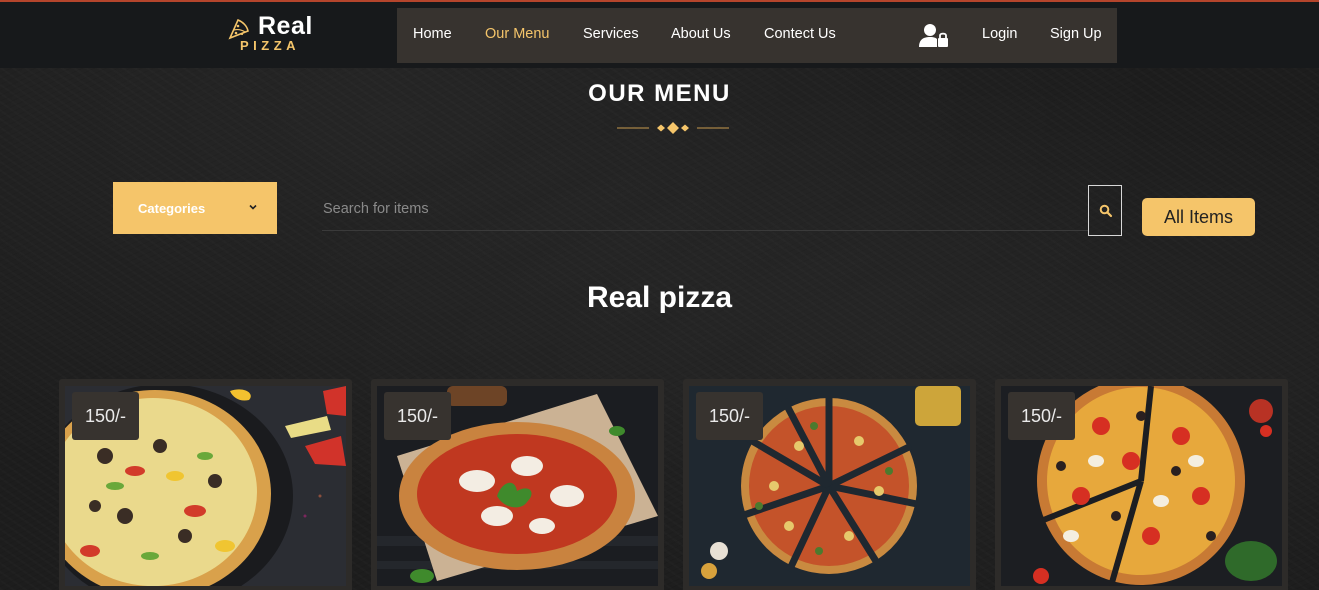  Describe the element at coordinates (238, 29) in the screenshot. I see `pizza-slice-icon` at that location.